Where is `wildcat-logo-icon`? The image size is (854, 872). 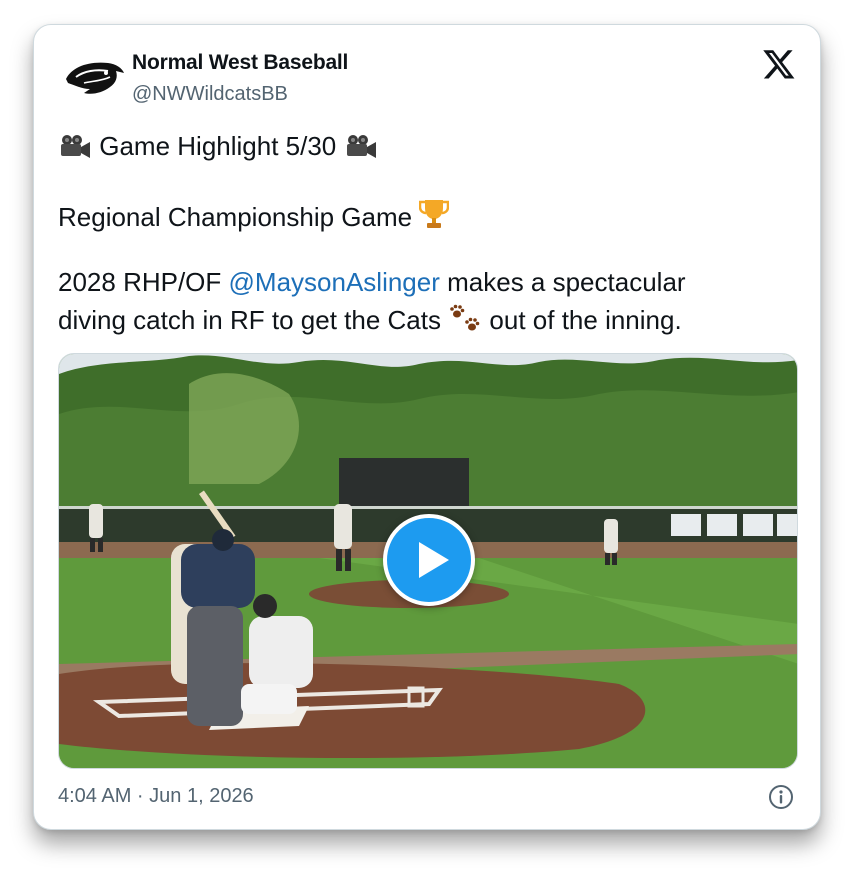 wildcat-logo-icon is located at coordinates (94, 77).